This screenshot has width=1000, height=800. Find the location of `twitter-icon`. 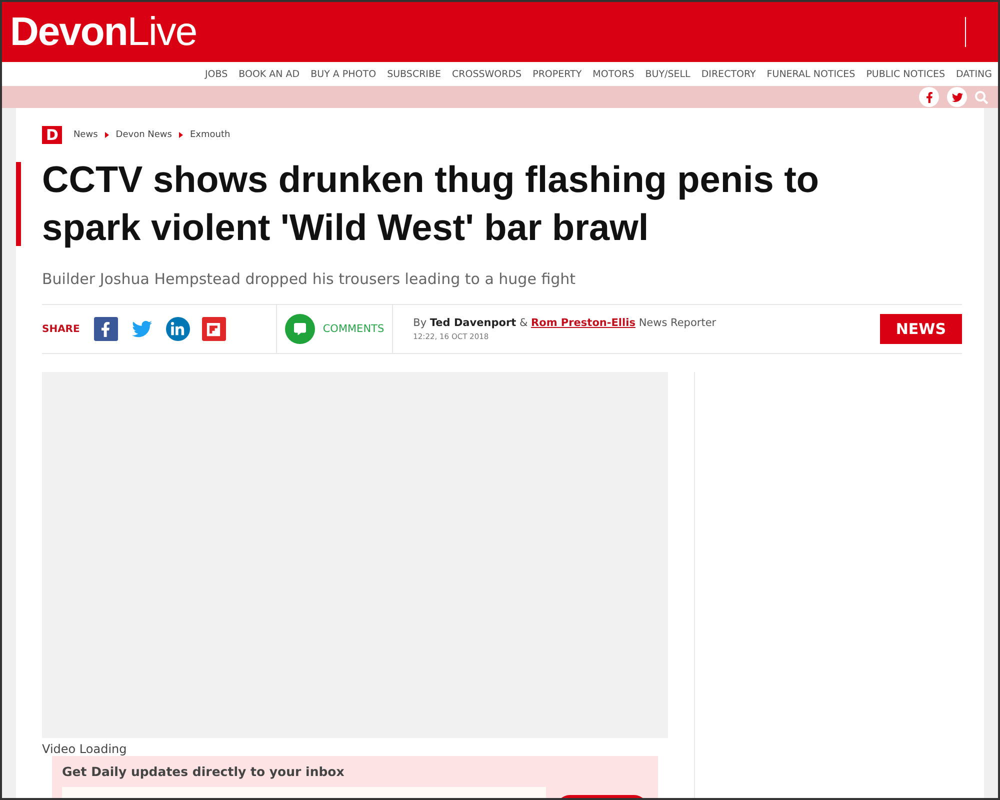

twitter-icon is located at coordinates (957, 97).